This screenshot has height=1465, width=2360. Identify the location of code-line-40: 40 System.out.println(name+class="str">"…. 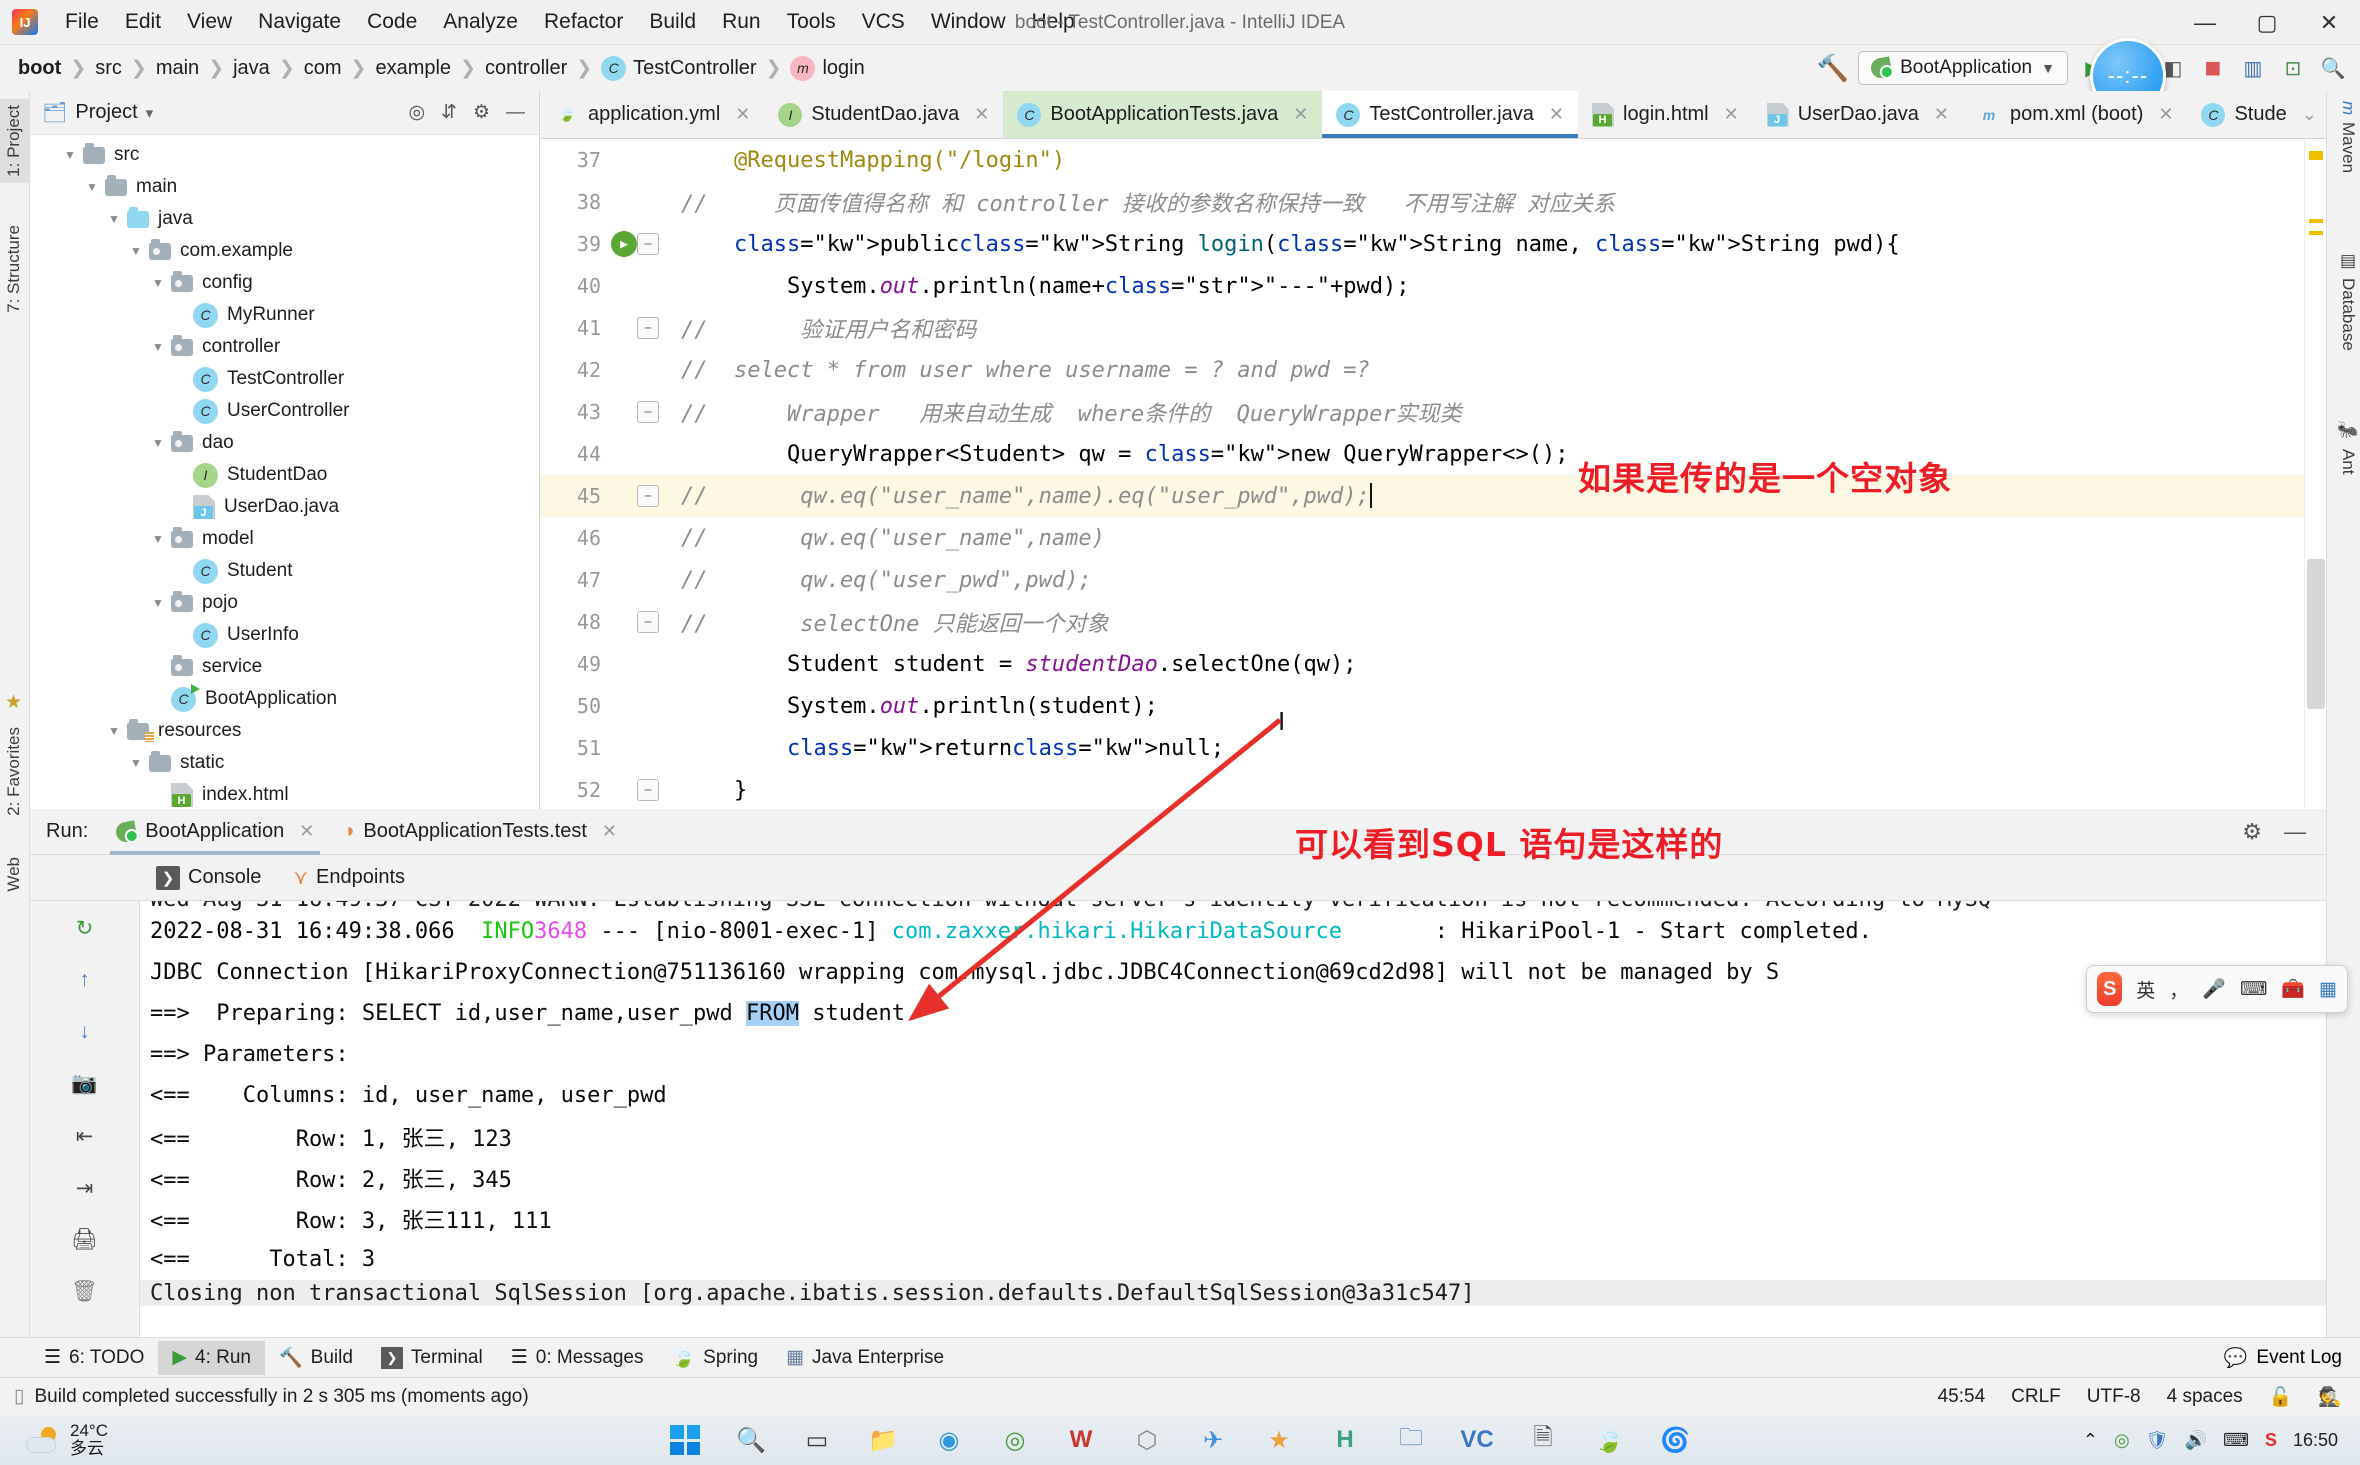
(1433, 286).